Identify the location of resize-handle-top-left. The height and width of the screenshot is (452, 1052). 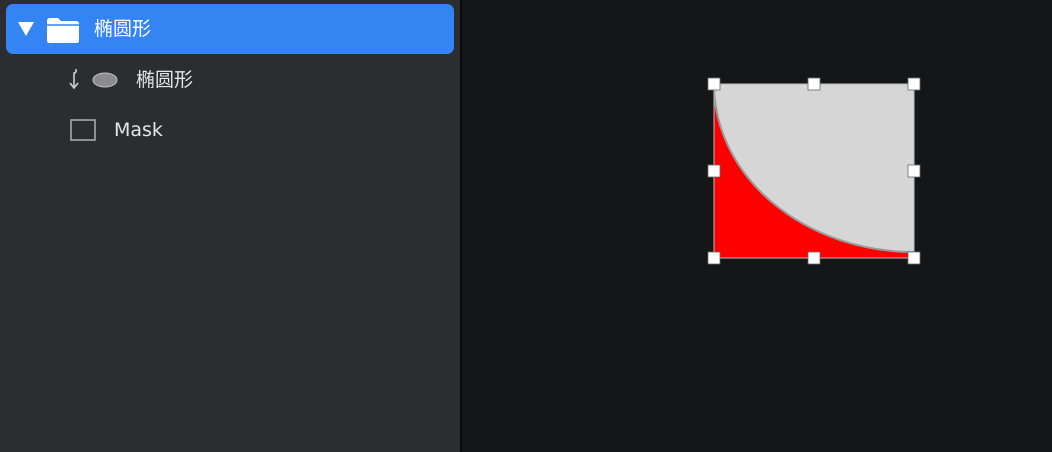
(714, 84).